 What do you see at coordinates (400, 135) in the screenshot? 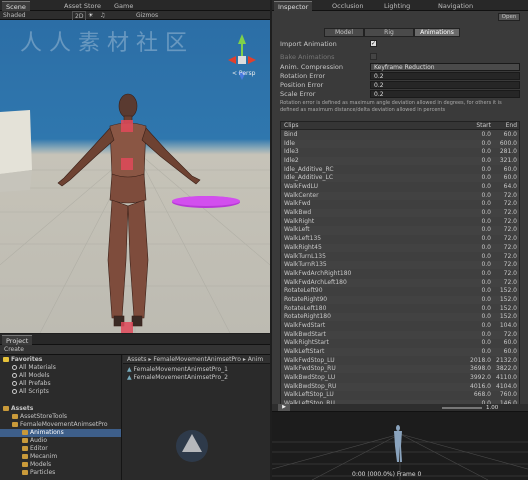
I see `clip-row: Bind 0.0 60.0` at bounding box center [400, 135].